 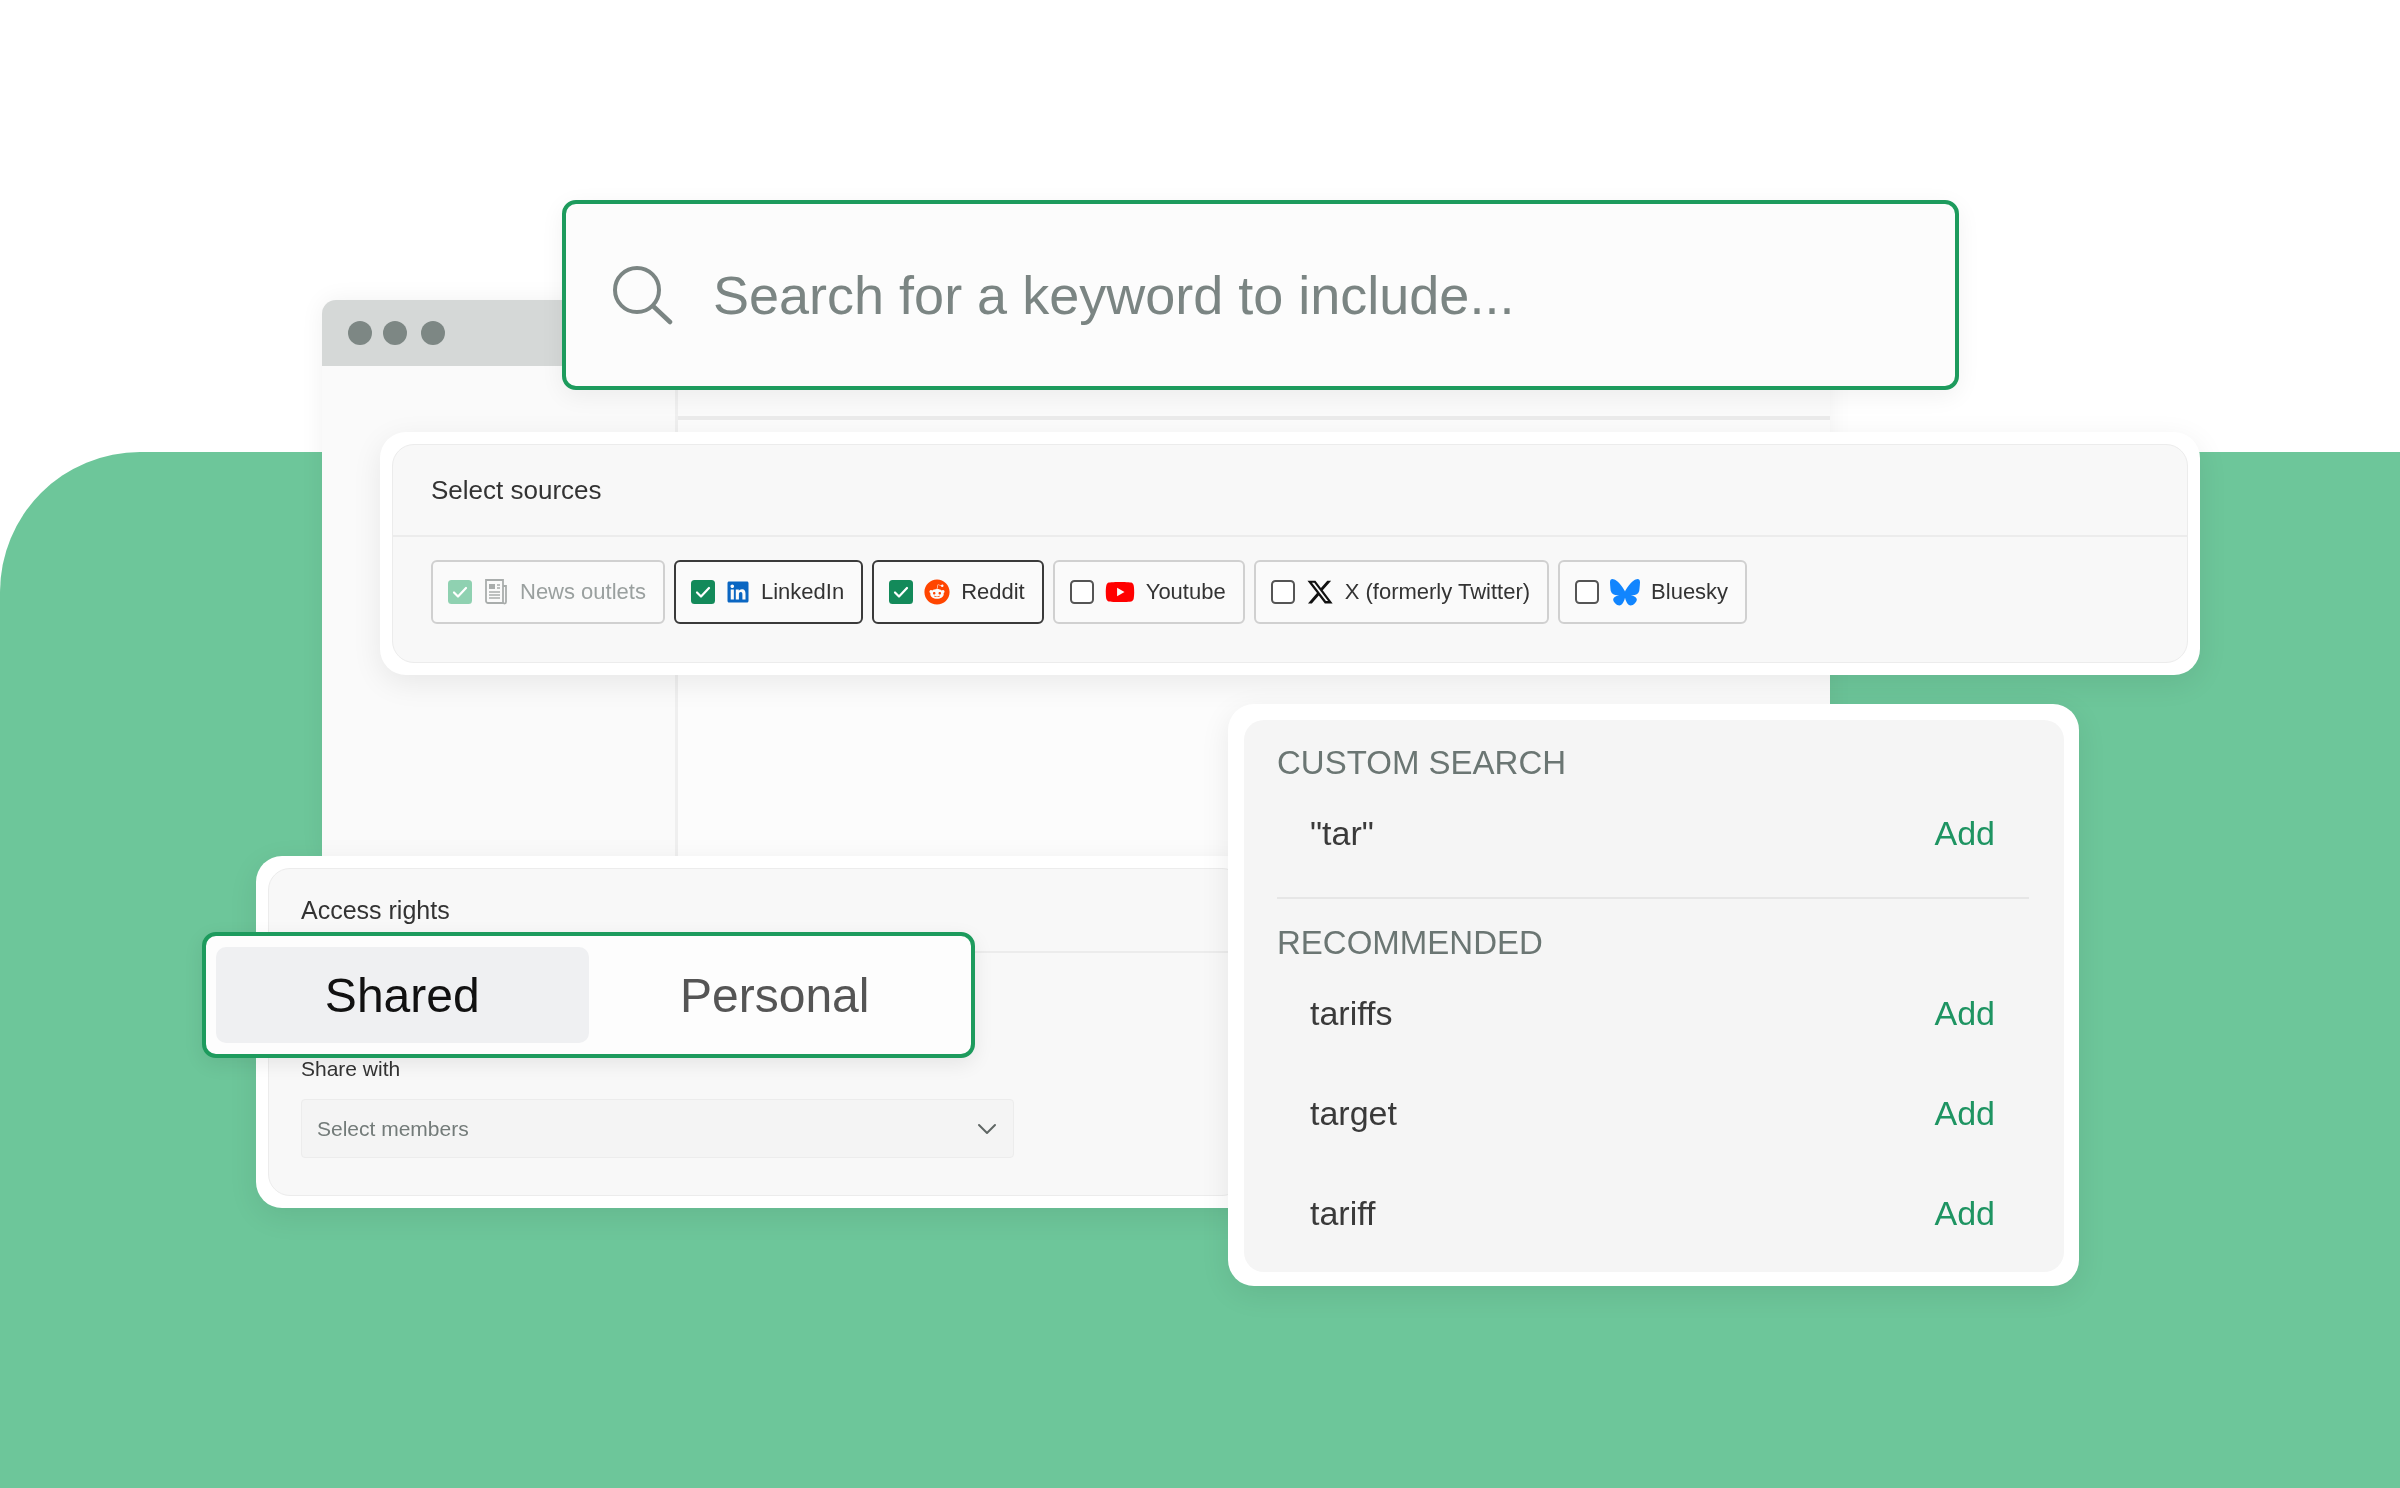 What do you see at coordinates (1401, 592) in the screenshot?
I see `source-option: X (formerly Twitter)` at bounding box center [1401, 592].